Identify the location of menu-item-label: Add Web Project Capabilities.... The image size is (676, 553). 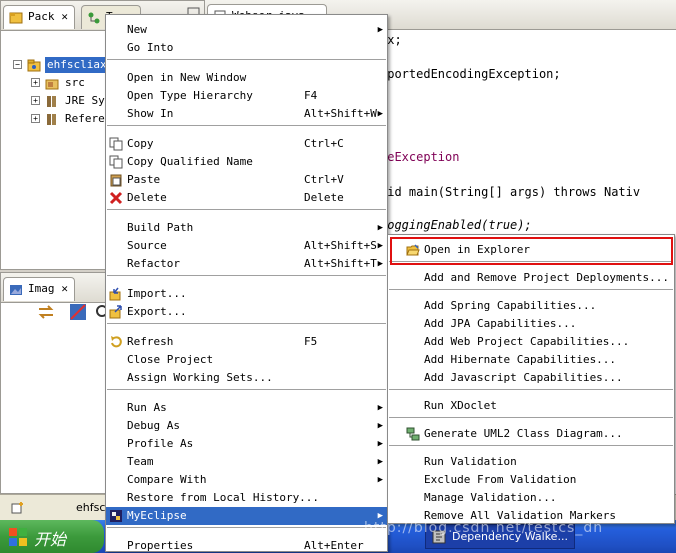
(527, 341).